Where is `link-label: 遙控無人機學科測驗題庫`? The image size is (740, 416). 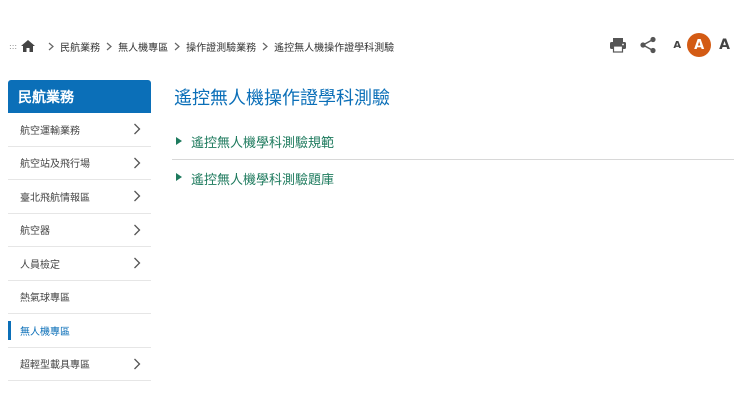
link-label: 遙控無人機學科測驗題庫 is located at coordinates (262, 178).